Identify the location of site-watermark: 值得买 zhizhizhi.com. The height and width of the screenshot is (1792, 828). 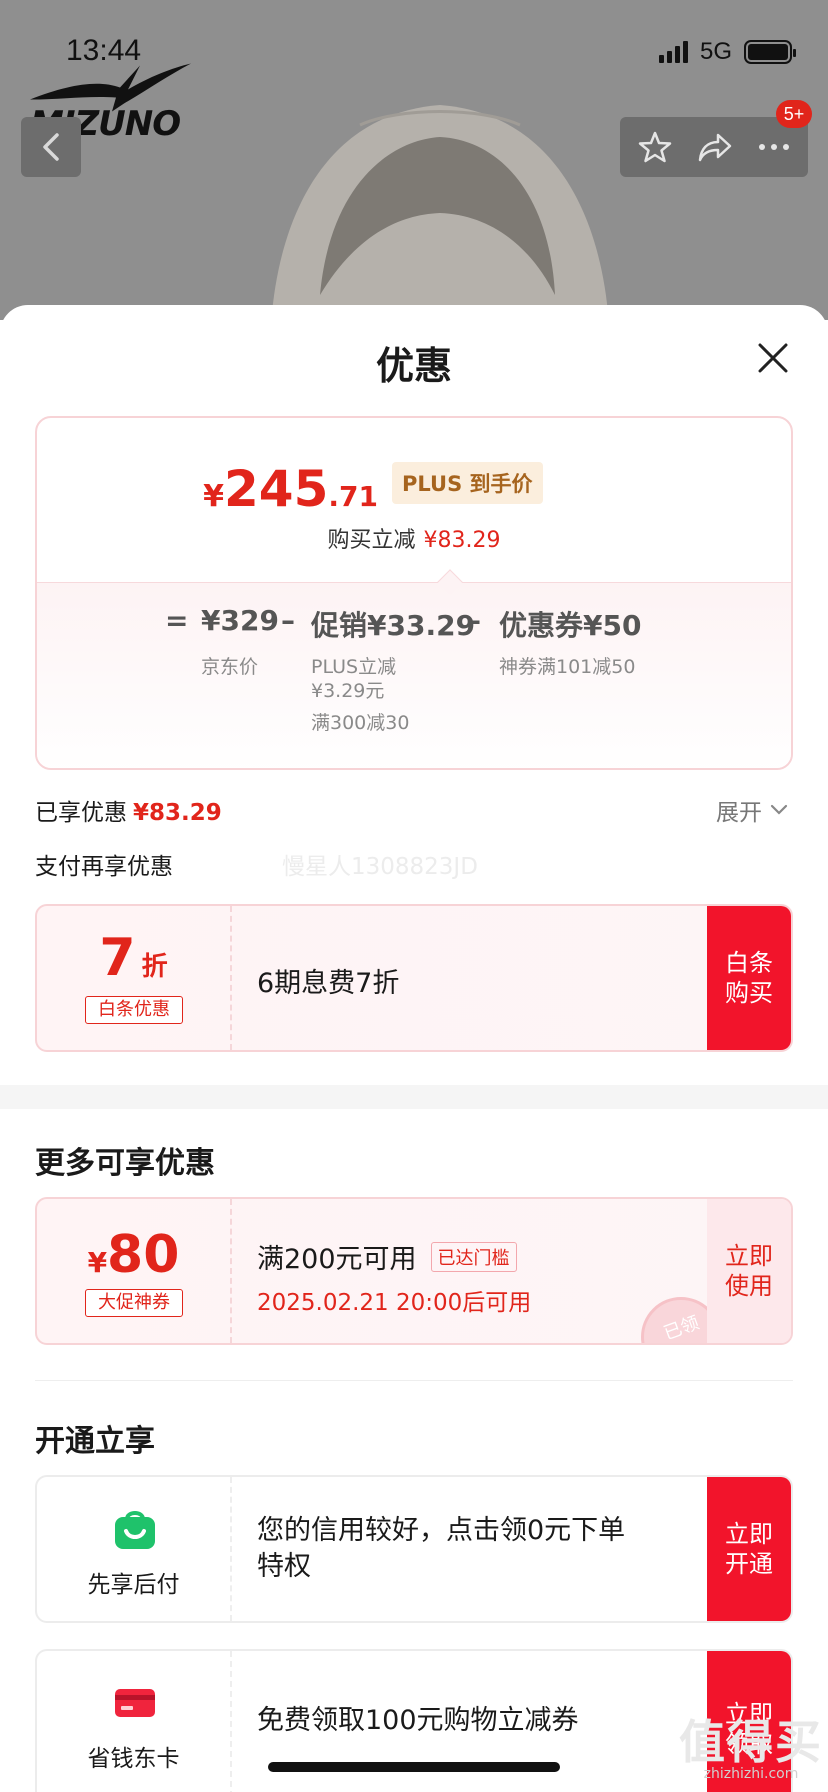
(751, 1744).